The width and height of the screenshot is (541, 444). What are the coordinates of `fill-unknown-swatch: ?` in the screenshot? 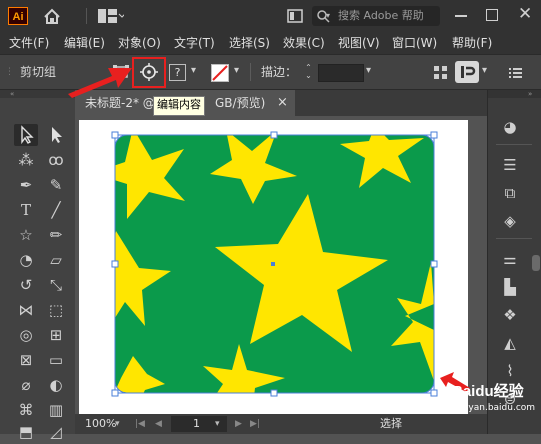 It's located at (177, 72).